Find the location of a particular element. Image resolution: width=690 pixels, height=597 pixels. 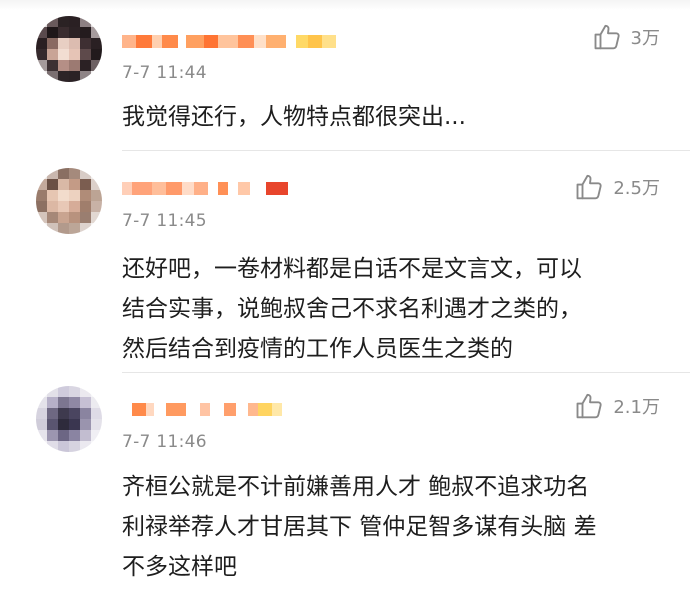

like-button: 2.5万 is located at coordinates (617, 187).